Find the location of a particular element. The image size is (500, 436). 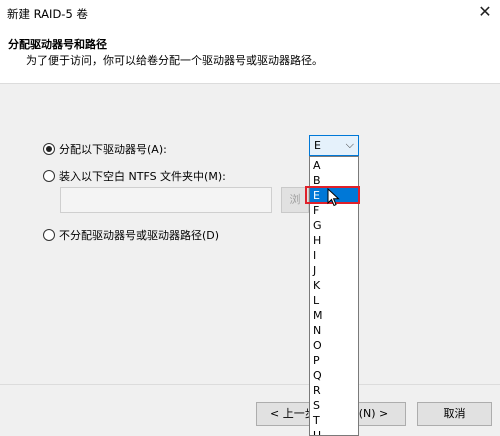

close-icon: ✕ is located at coordinates (485, 13).